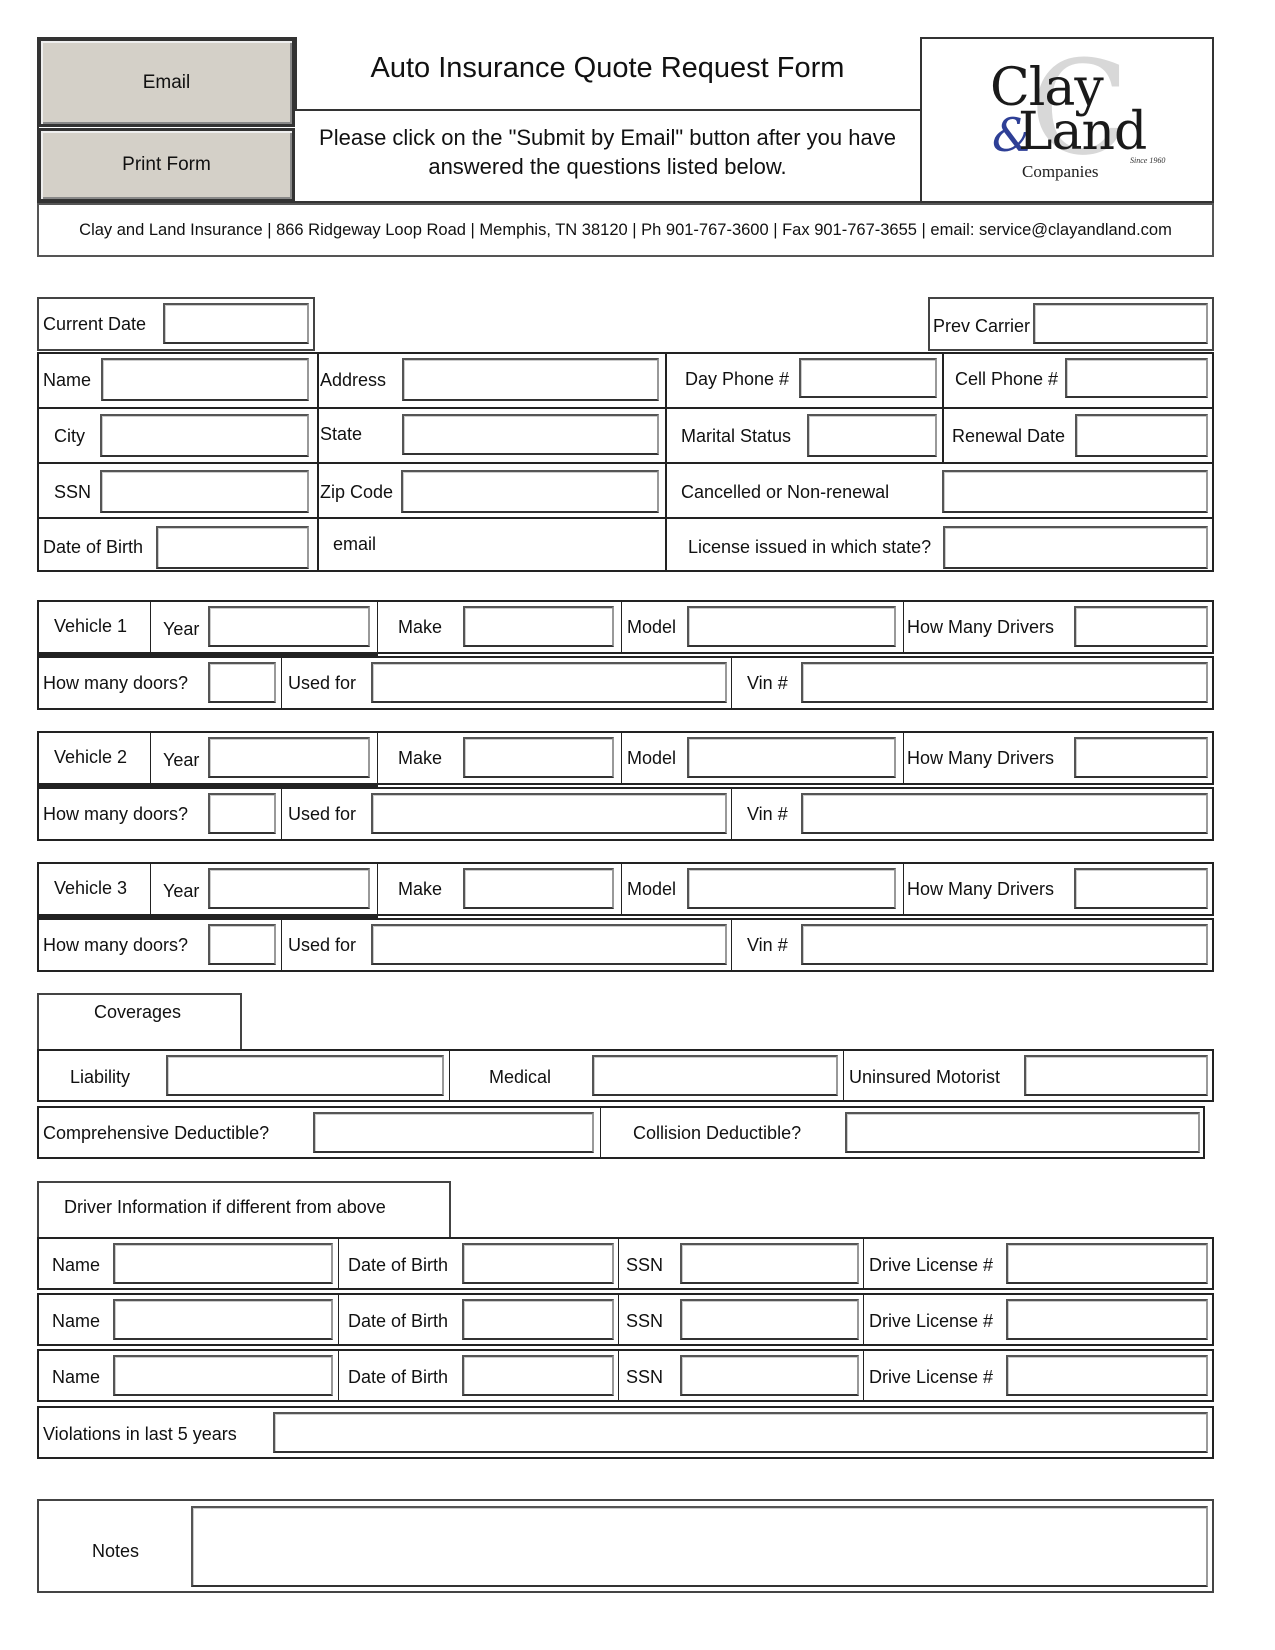 This screenshot has height=1650, width=1275. I want to click on current-date-field, so click(236, 323).